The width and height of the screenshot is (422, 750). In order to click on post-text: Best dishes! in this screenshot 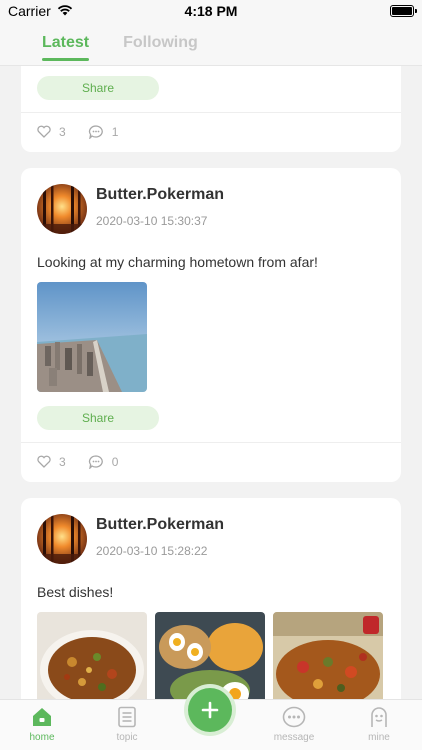, I will do `click(75, 592)`.